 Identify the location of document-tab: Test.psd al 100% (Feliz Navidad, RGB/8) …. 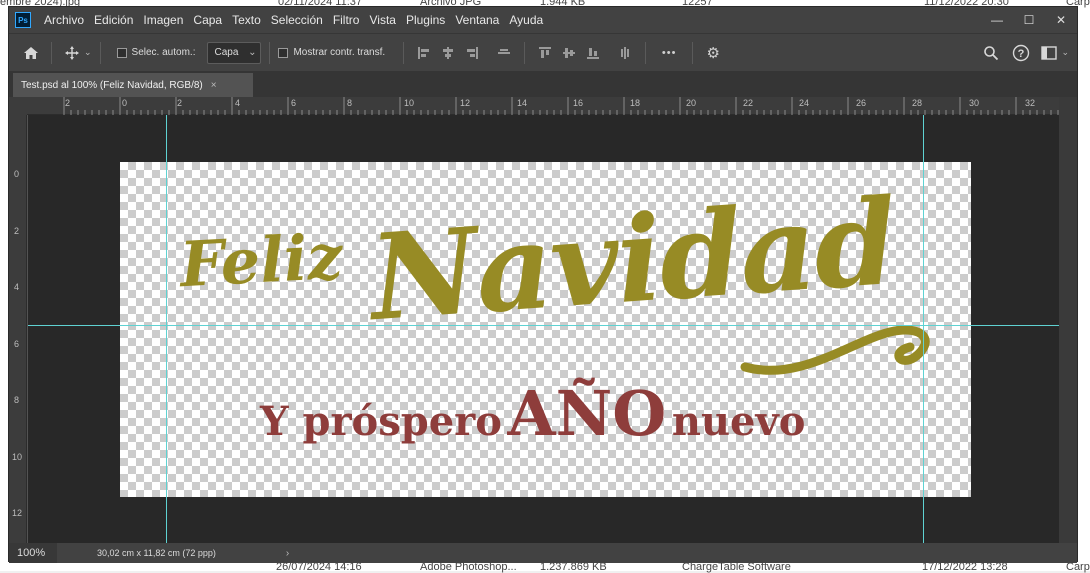
(133, 85).